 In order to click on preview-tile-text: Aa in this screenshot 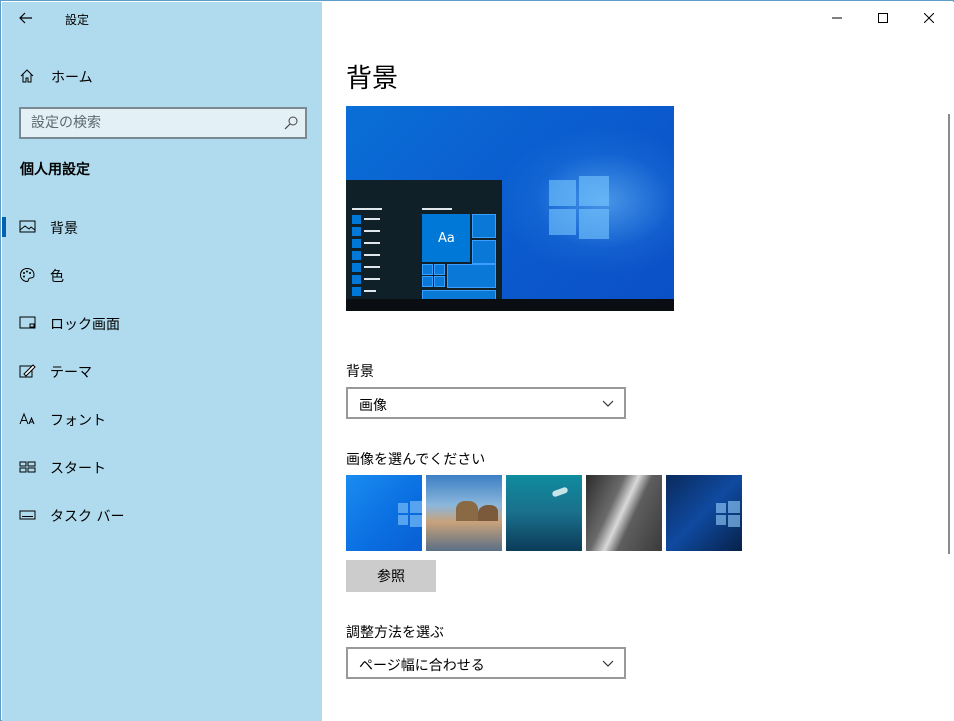, I will do `click(446, 238)`.